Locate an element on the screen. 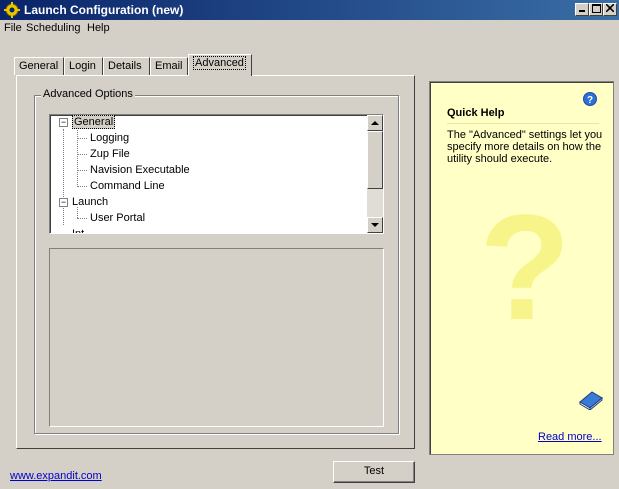  tab-advanced: Advanced is located at coordinates (220, 65).